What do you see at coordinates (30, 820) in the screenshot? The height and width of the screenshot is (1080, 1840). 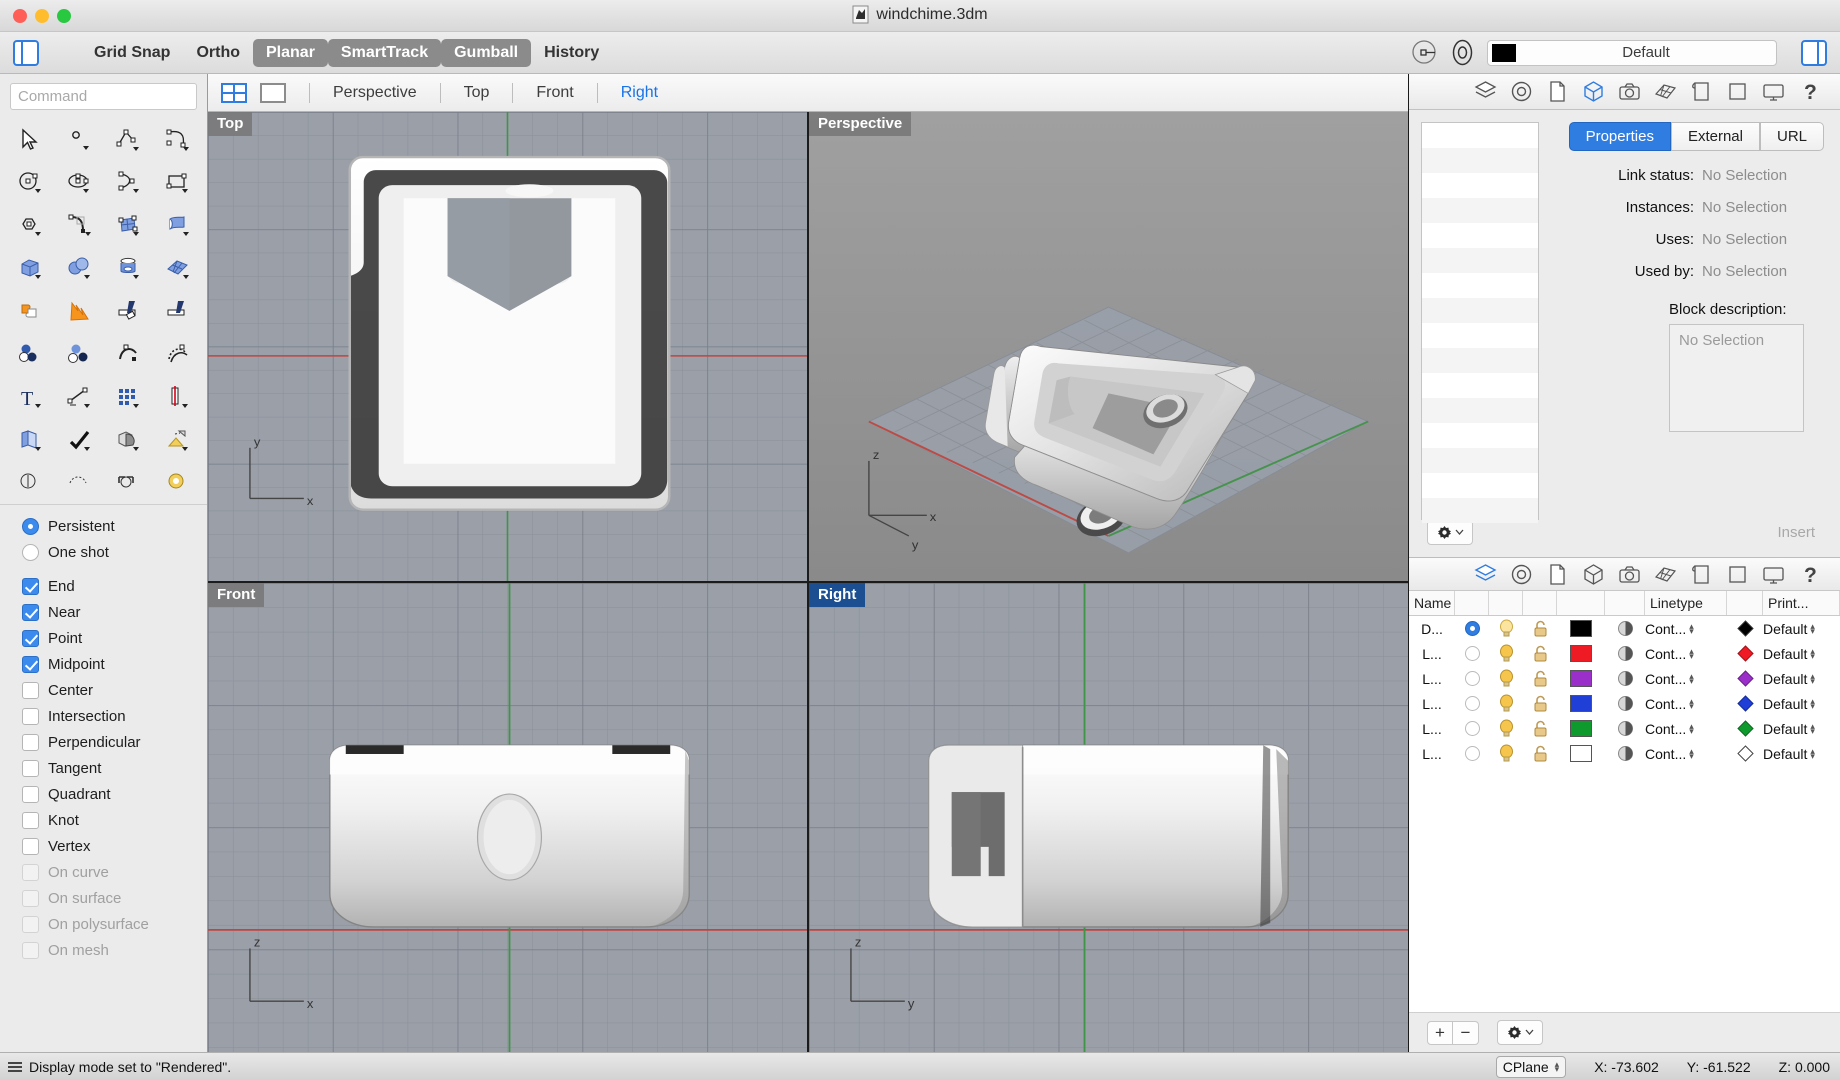 I see `knot-checkbox` at bounding box center [30, 820].